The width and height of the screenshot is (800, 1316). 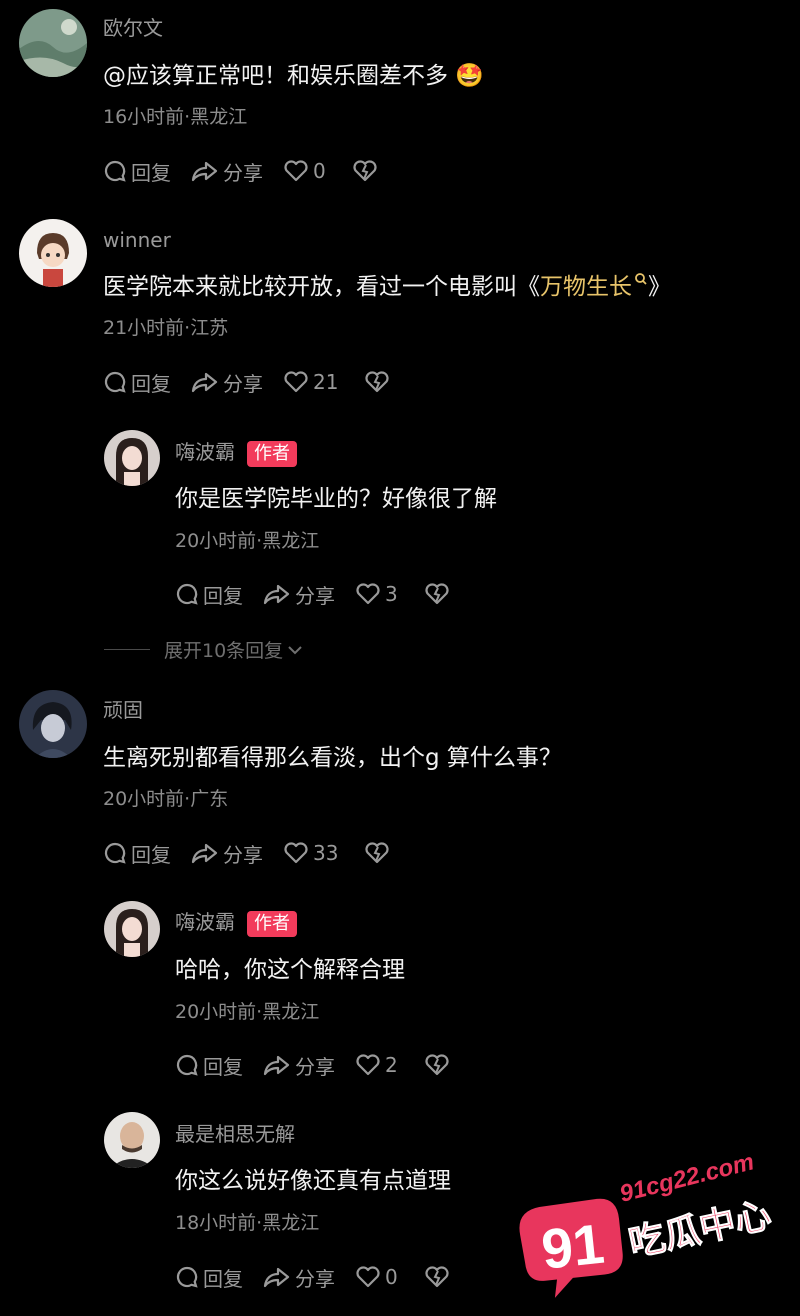 What do you see at coordinates (650, 1220) in the screenshot?
I see `watermark-logo: 91 91cg22.com 吃瓜中心` at bounding box center [650, 1220].